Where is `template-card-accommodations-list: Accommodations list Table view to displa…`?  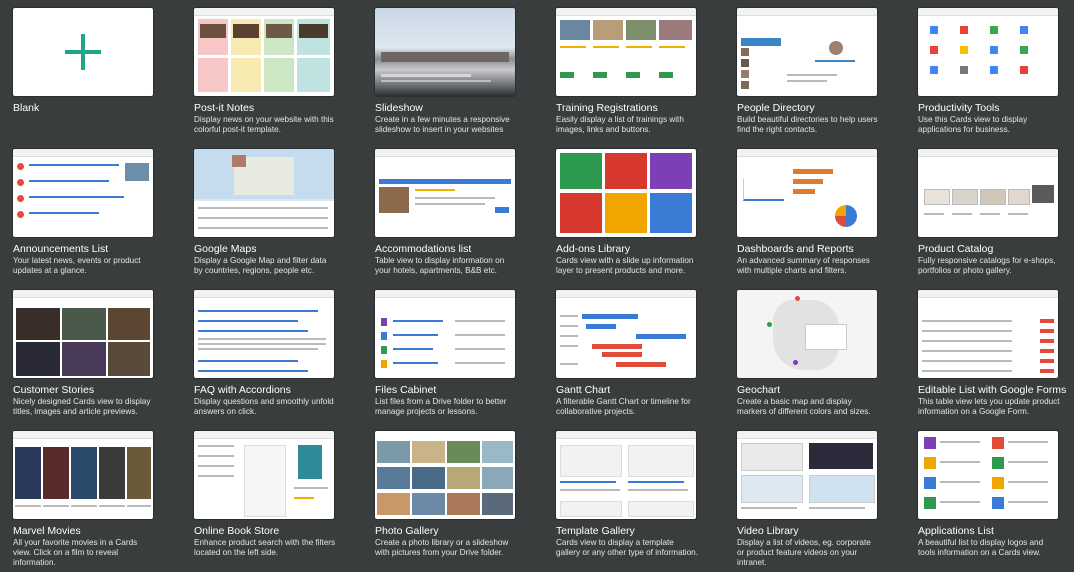
template-card-accommodations-list: Accommodations list Table view to displa… is located at coordinates (446, 219).